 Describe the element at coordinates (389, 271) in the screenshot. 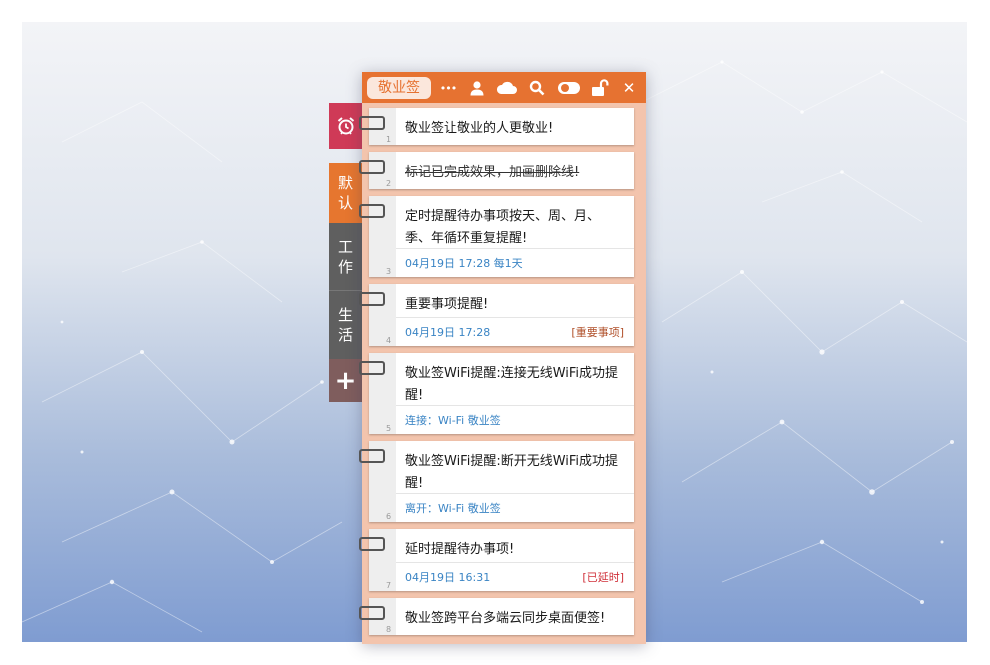

I see `note-number: 3` at that location.